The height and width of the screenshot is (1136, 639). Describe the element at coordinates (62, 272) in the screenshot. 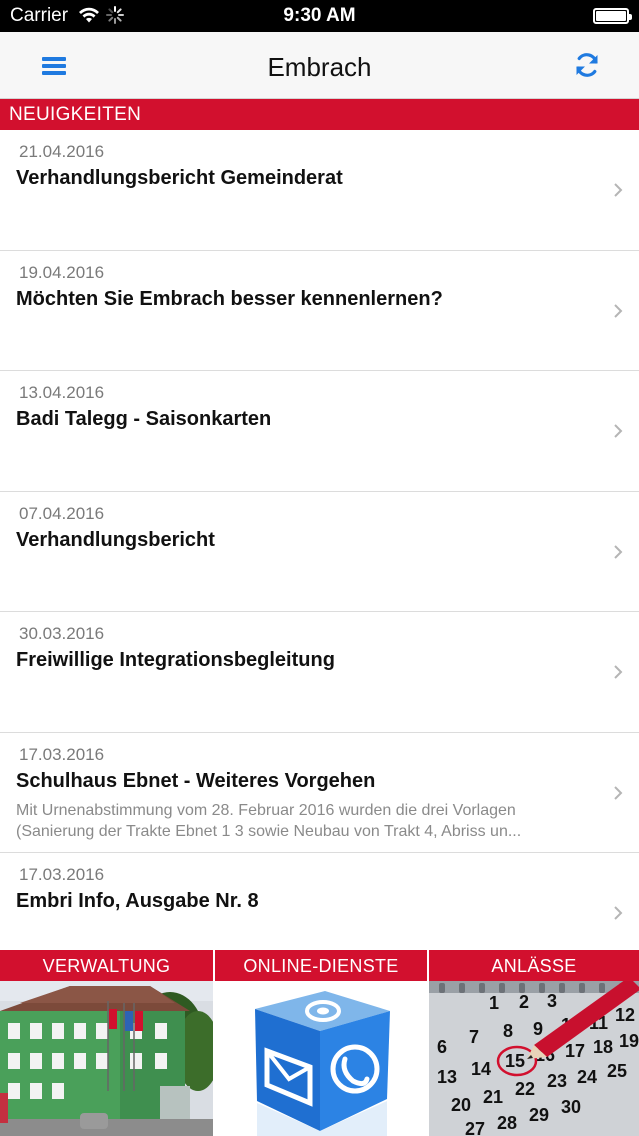

I see `news-date: 19.04.2016` at that location.